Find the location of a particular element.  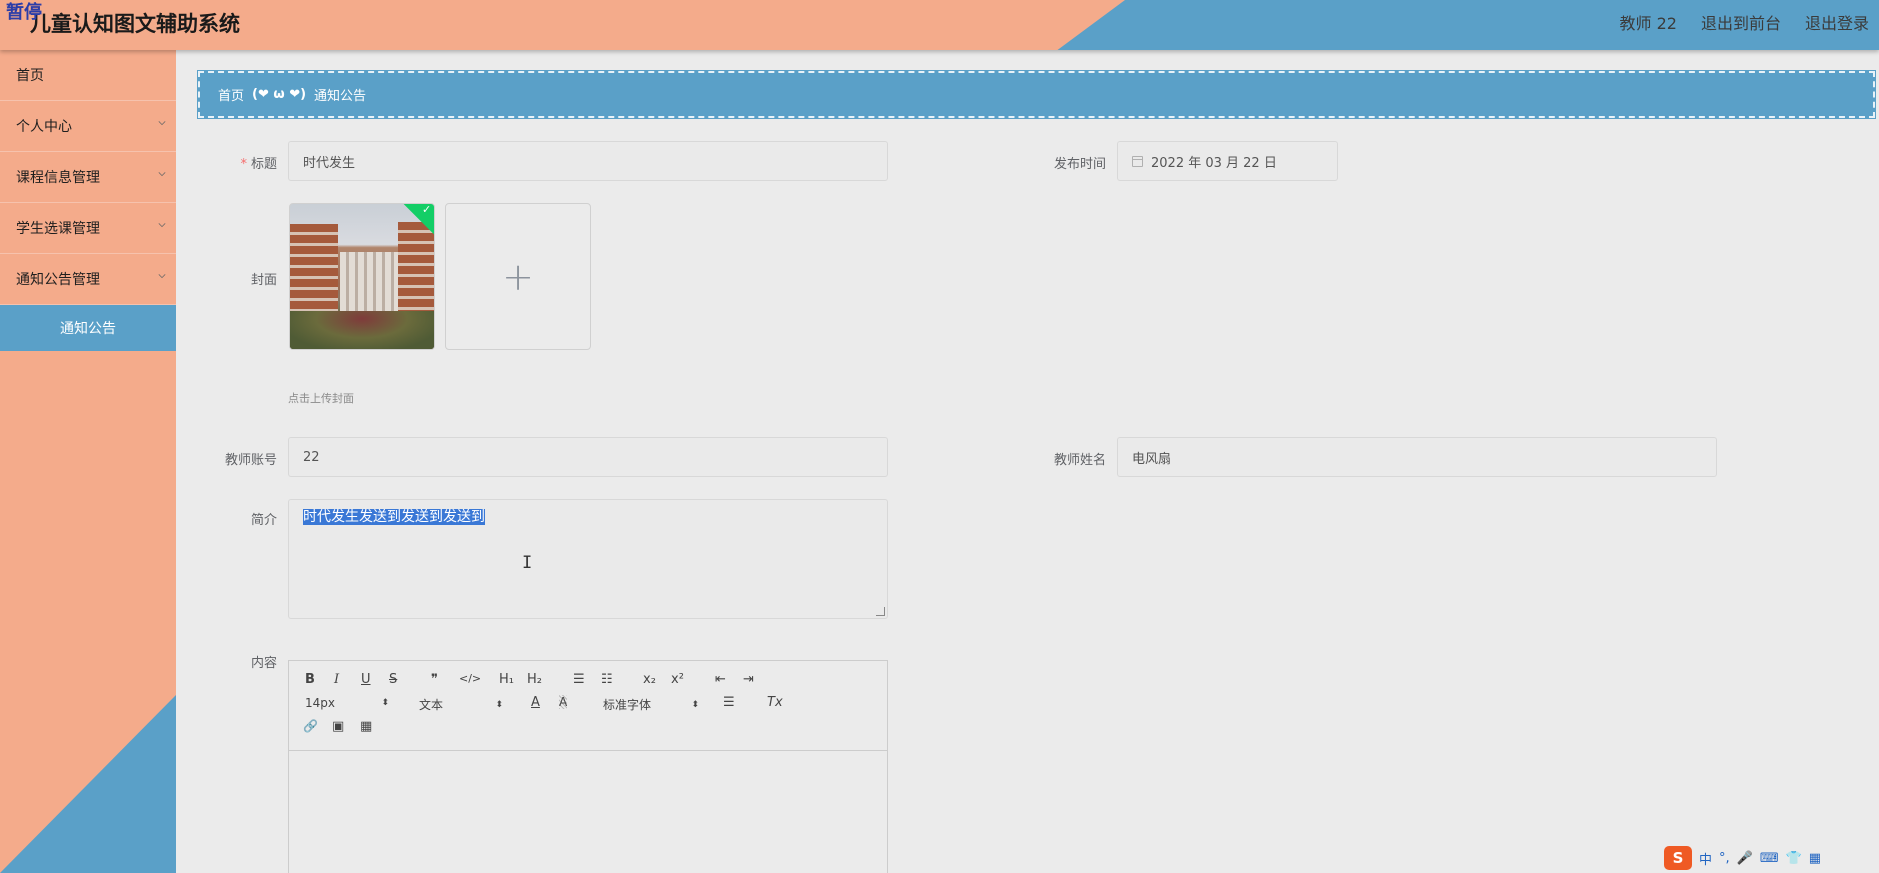

keyboard-icon: ⌨ is located at coordinates (1769, 858).